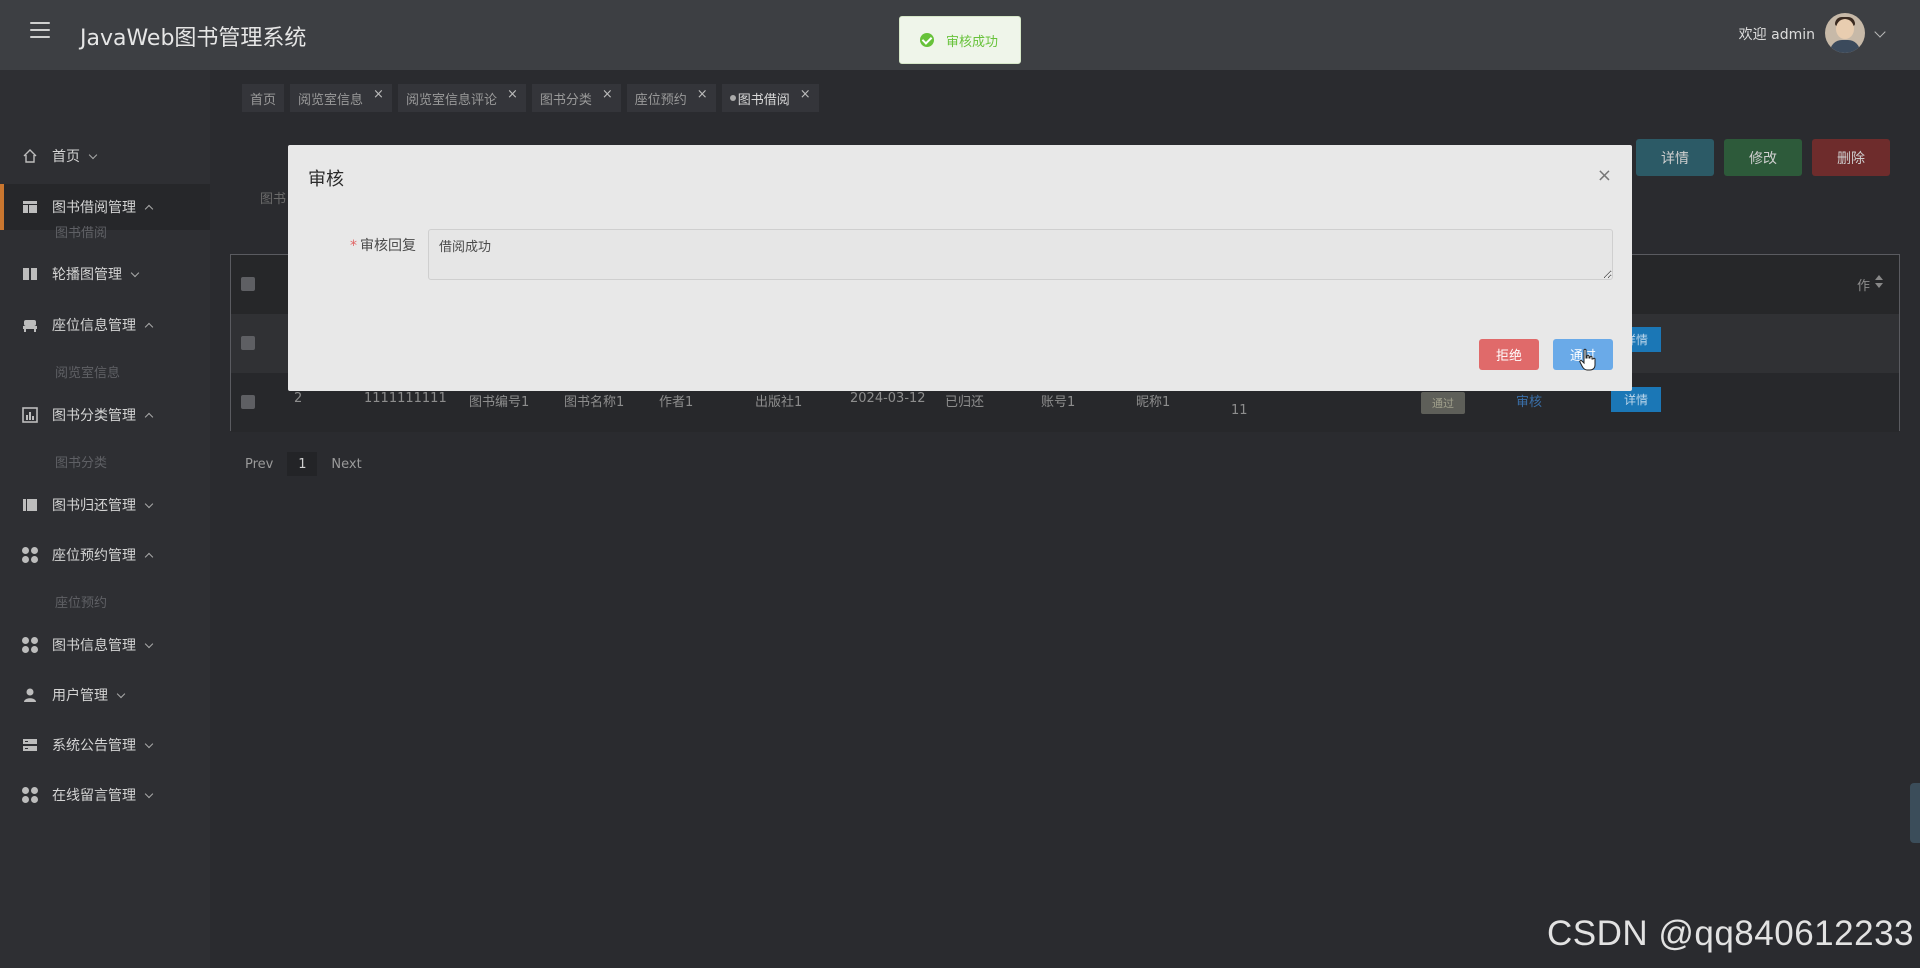 This screenshot has width=1920, height=968. What do you see at coordinates (1730, 933) in the screenshot?
I see `watermark: CSDN @qq840612233` at bounding box center [1730, 933].